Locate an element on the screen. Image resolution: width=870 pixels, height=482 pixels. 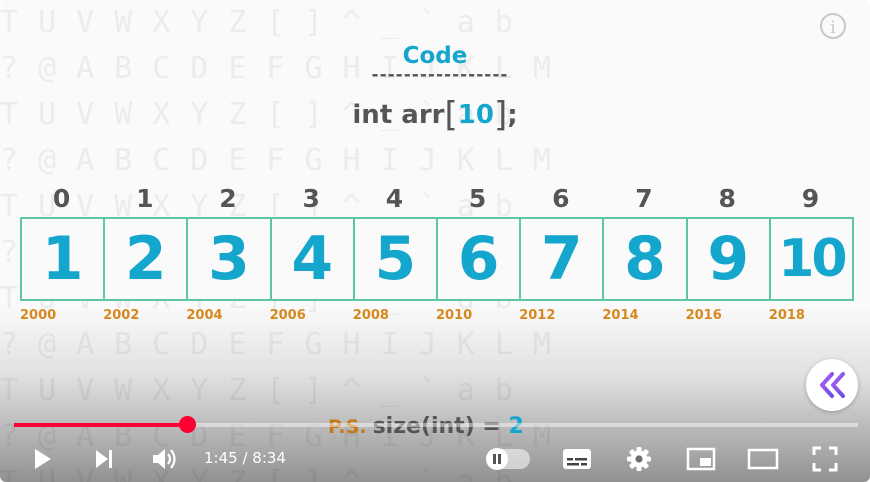
array-index: 5 is located at coordinates (477, 198).